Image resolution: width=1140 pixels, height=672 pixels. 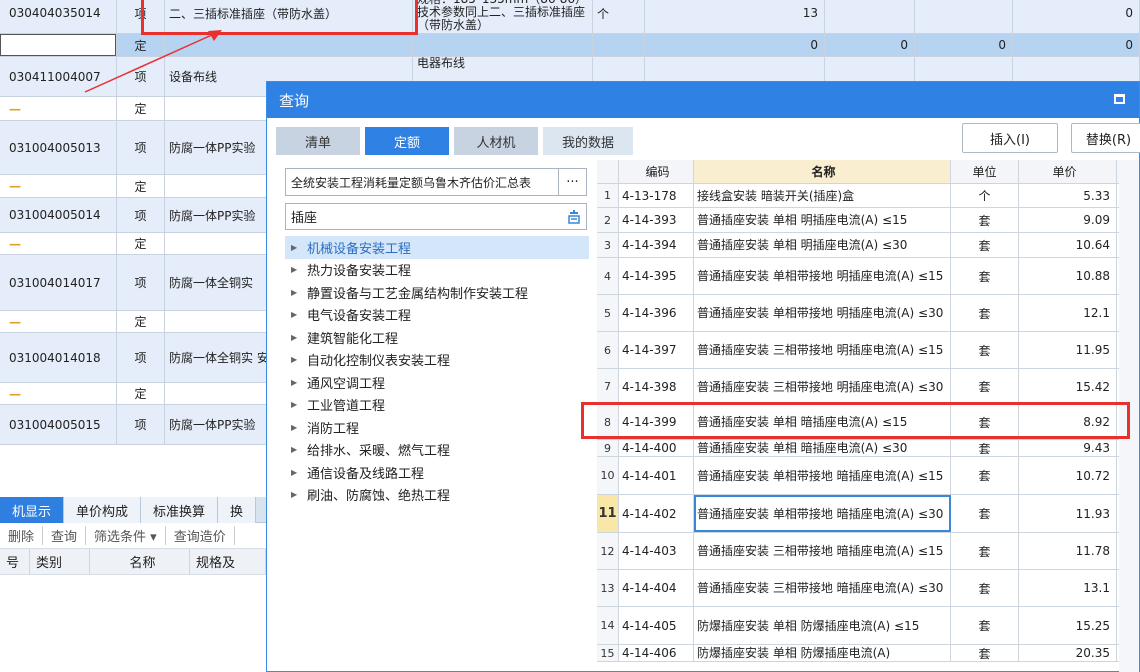 I want to click on row-price: 10.72, so click(x=1068, y=475).